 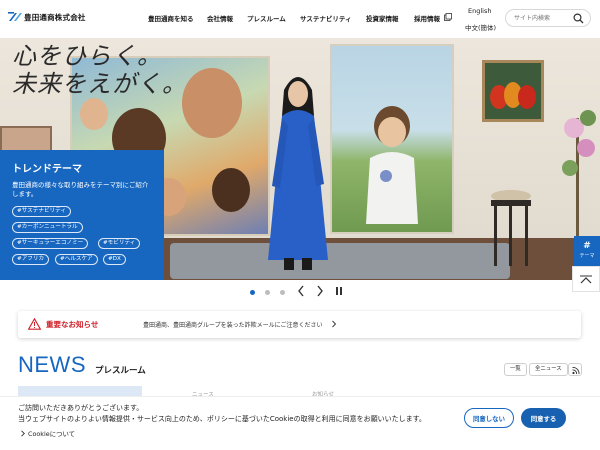 What do you see at coordinates (382, 18) in the screenshot?
I see `nav-item-investors: 投資家情報` at bounding box center [382, 18].